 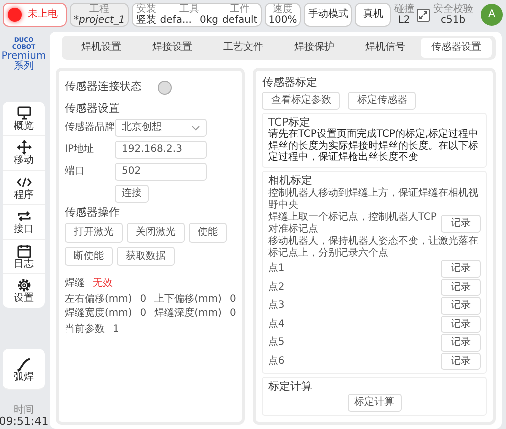 I want to click on section-title: 传感器设置, so click(x=93, y=109).